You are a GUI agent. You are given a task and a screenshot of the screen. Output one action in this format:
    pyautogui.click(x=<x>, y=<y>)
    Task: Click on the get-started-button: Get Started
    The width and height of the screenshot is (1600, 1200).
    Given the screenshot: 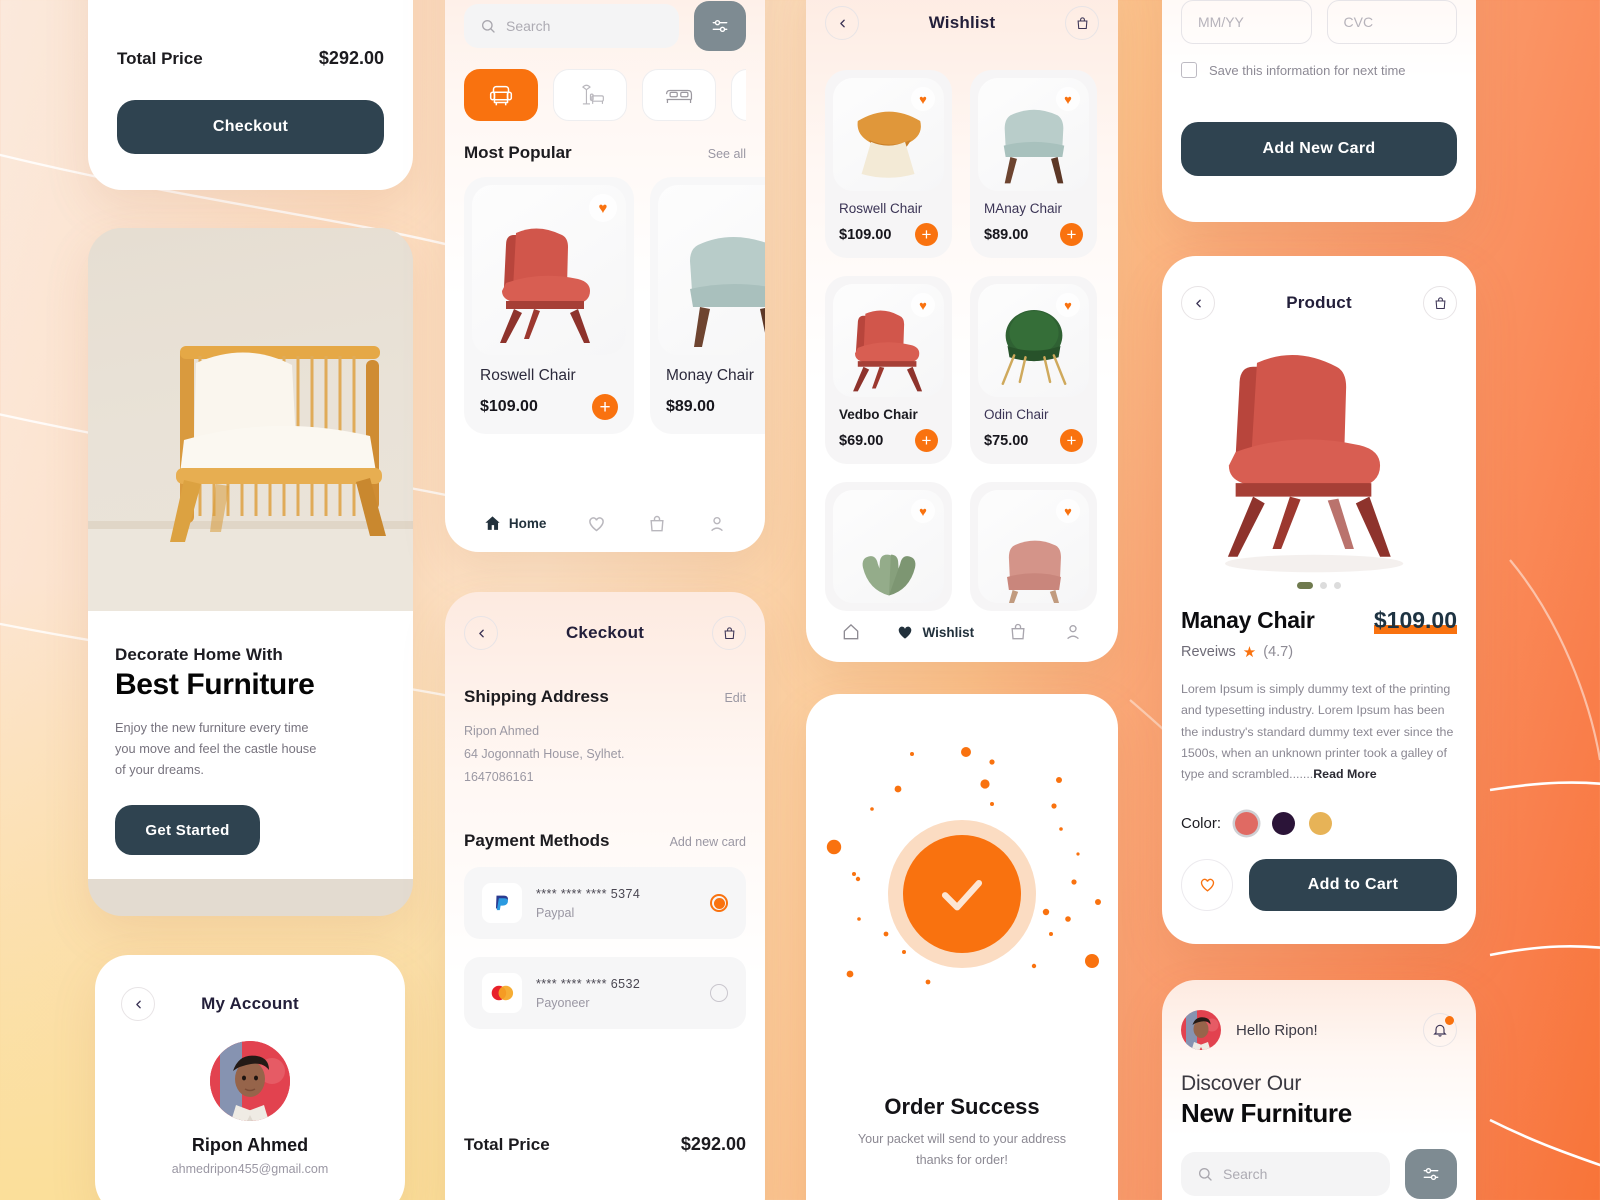 What is the action you would take?
    pyautogui.click(x=187, y=830)
    